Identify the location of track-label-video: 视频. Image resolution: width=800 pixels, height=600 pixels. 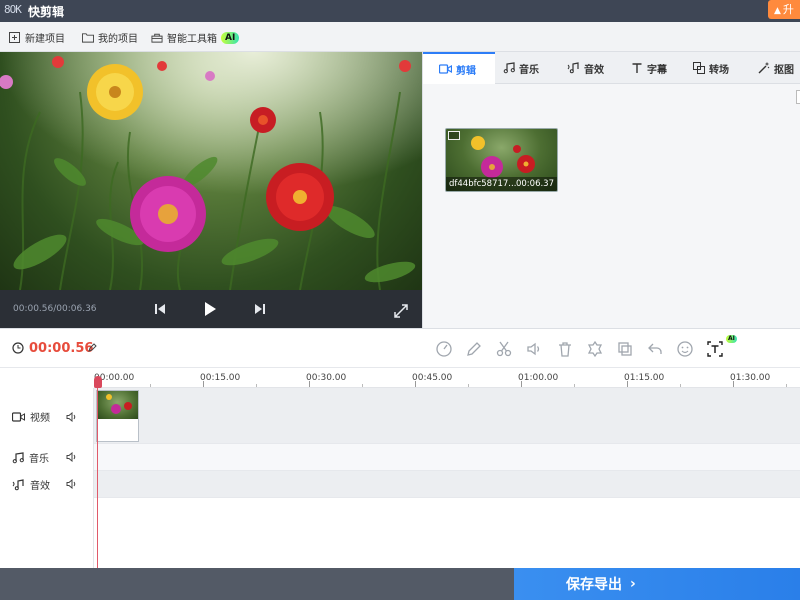
(40, 418).